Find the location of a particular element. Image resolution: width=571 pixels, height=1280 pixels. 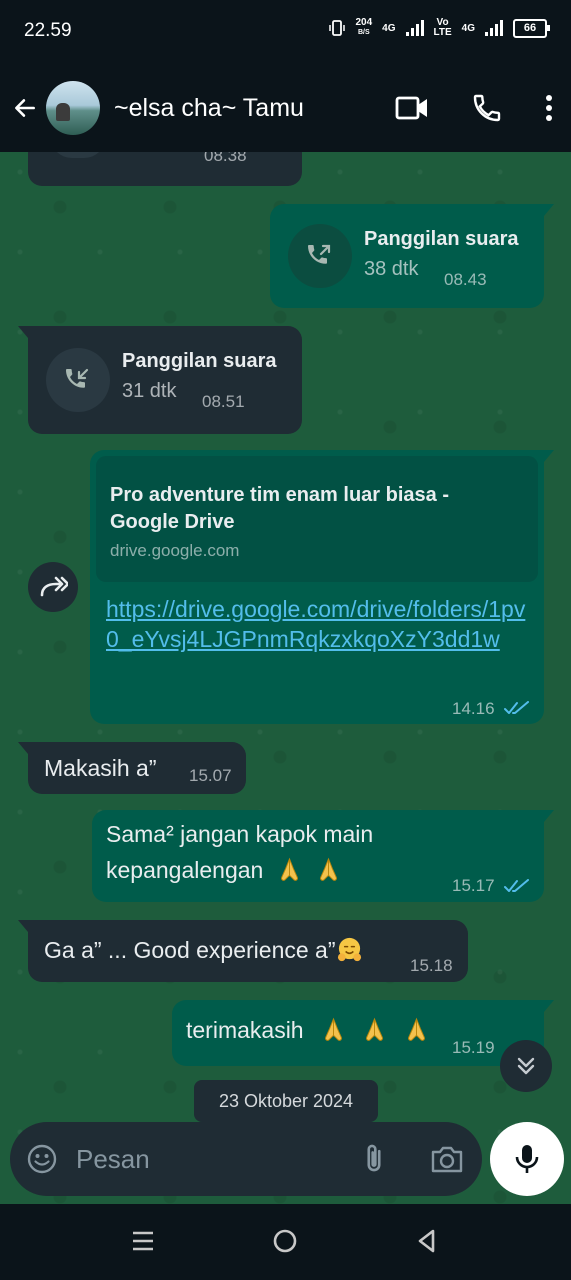

more-vert-icon is located at coordinates (549, 108).